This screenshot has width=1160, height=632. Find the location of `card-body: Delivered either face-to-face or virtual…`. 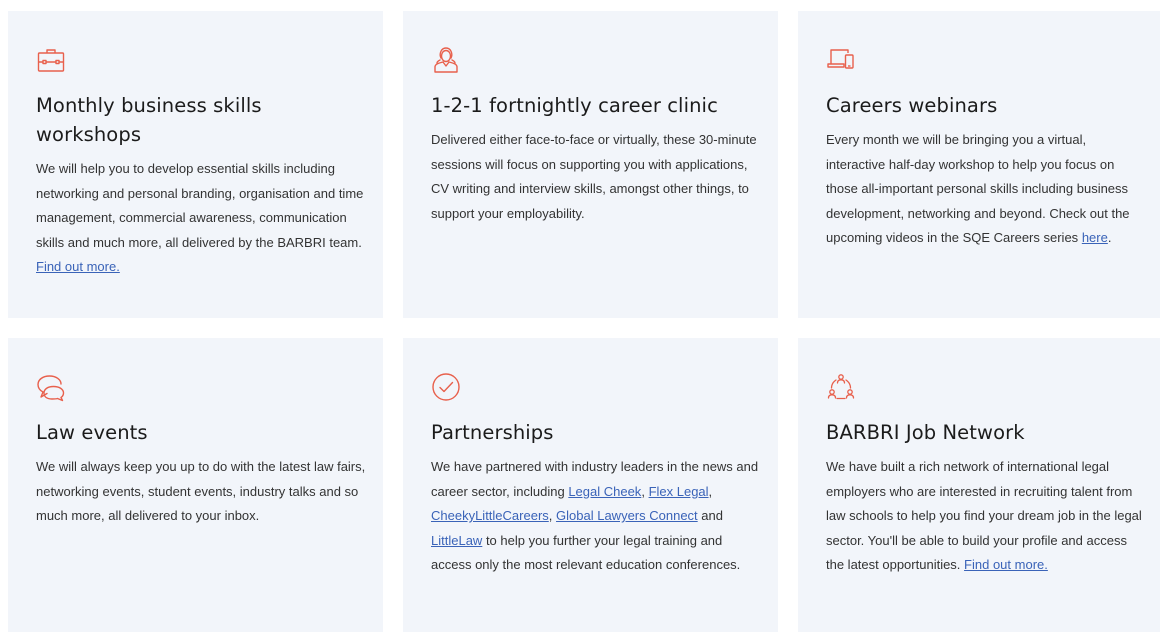

card-body: Delivered either face-to-face or virtual… is located at coordinates (594, 176).